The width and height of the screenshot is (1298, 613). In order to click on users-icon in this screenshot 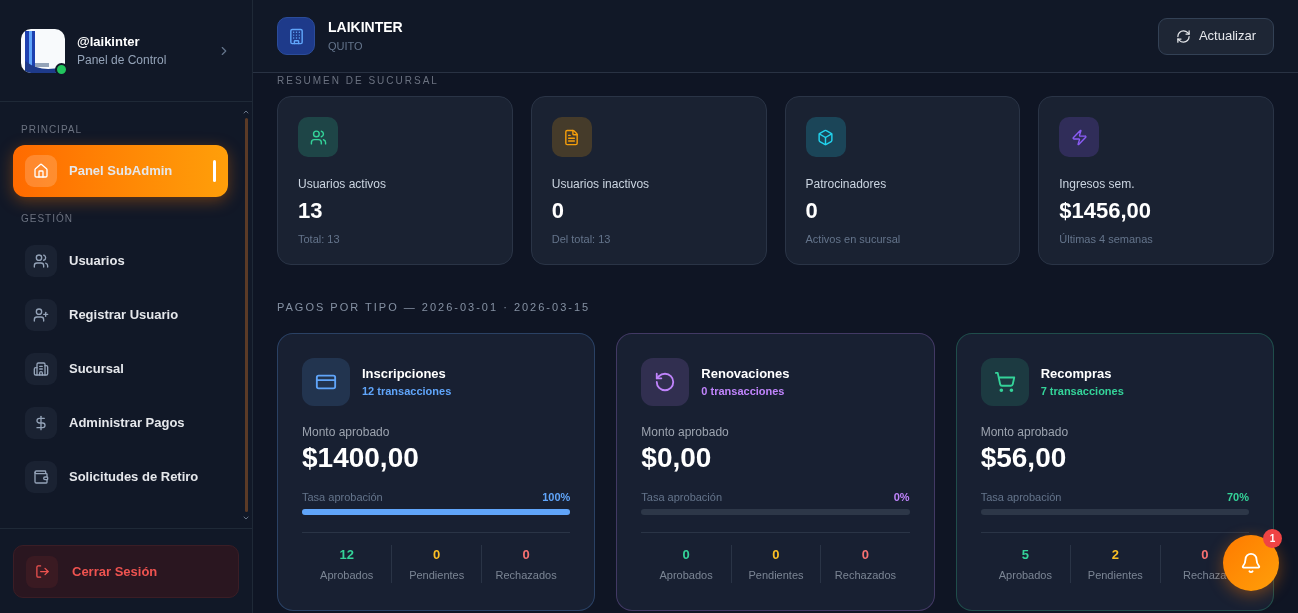, I will do `click(41, 261)`.